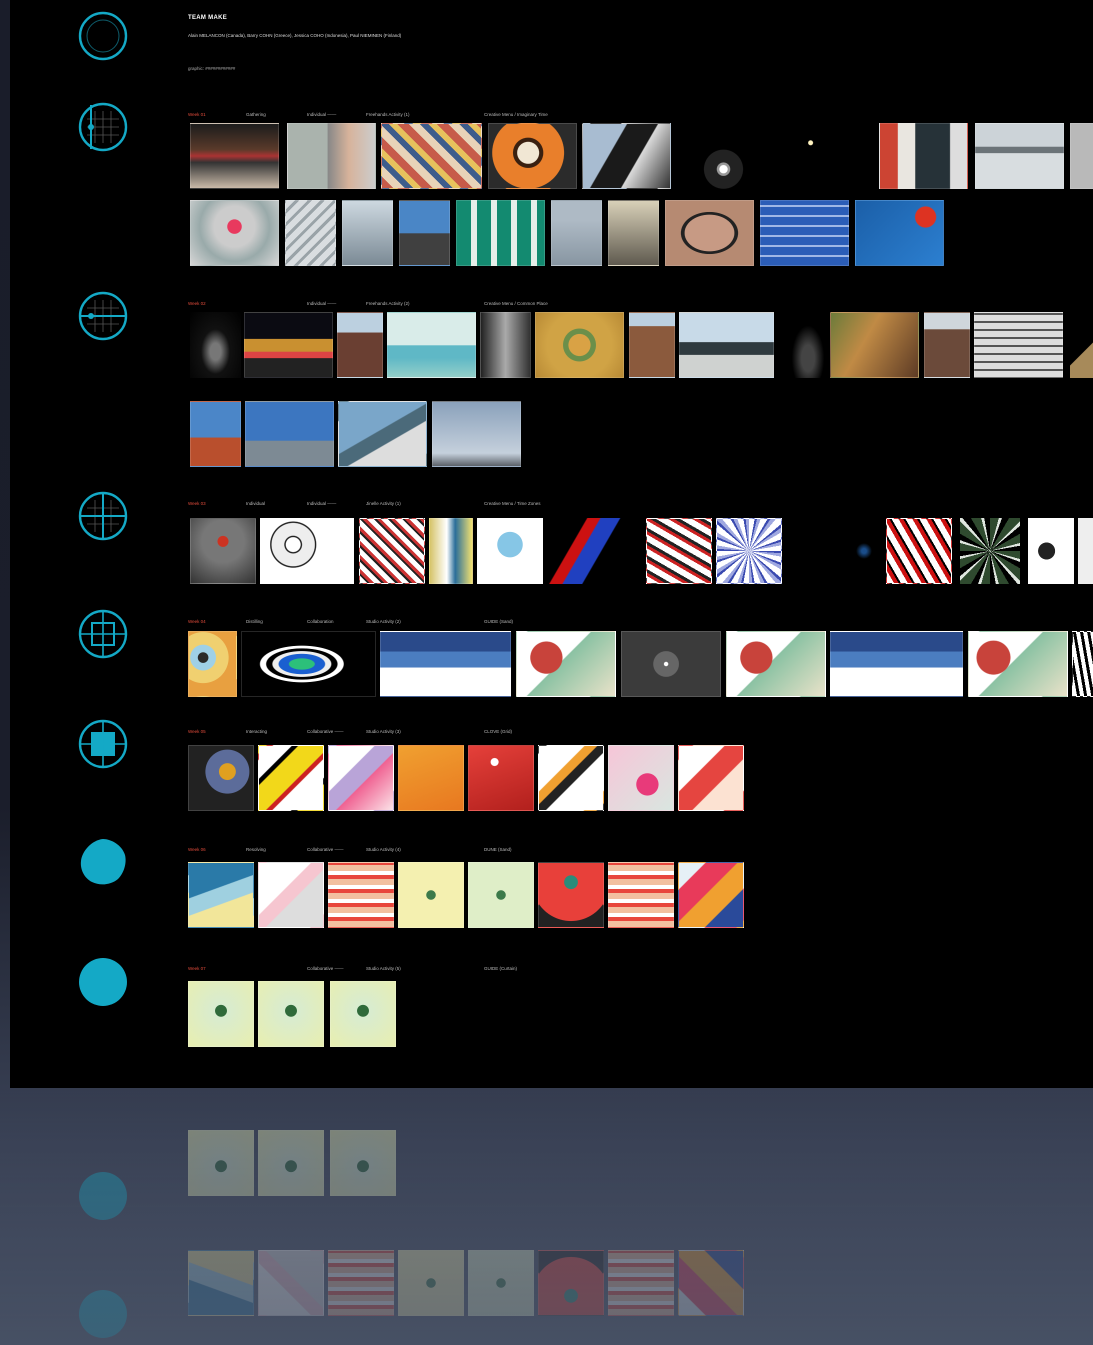  Describe the element at coordinates (103, 127) in the screenshot. I see `week-01-icon` at that location.